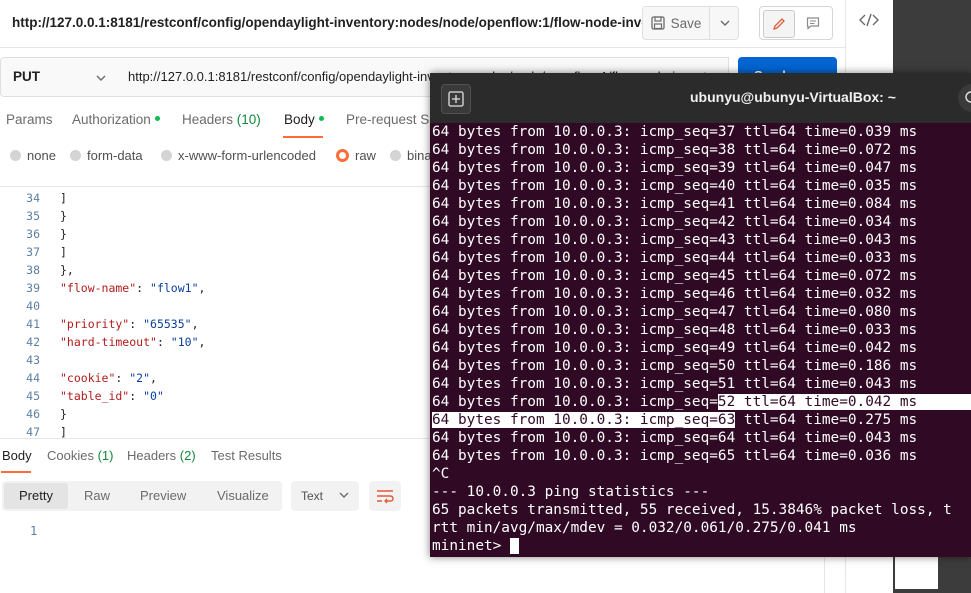 The height and width of the screenshot is (593, 971). I want to click on body-type-none: none, so click(33, 155).